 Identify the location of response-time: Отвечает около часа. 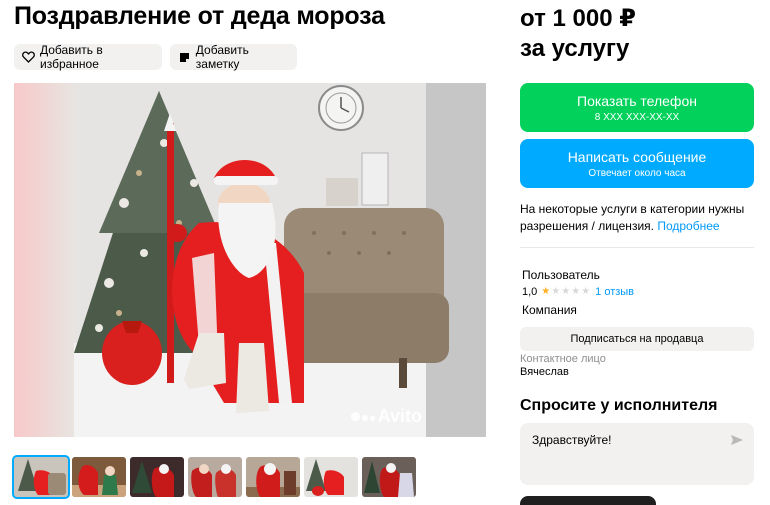
(637, 173).